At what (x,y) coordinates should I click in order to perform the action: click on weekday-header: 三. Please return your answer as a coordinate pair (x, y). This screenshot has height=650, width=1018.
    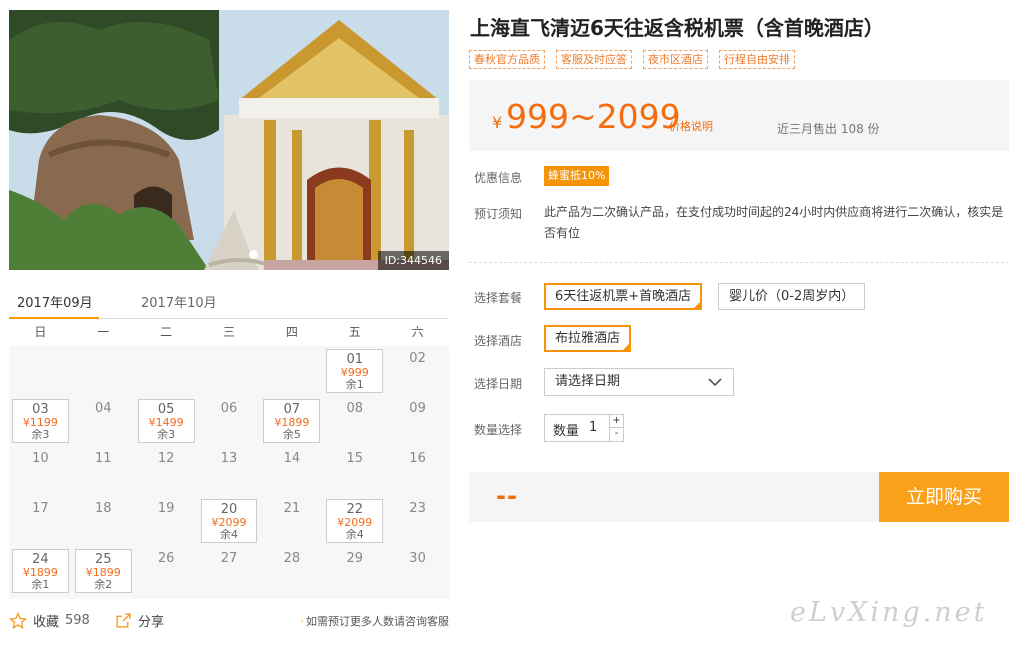
    Looking at the image, I should click on (228, 332).